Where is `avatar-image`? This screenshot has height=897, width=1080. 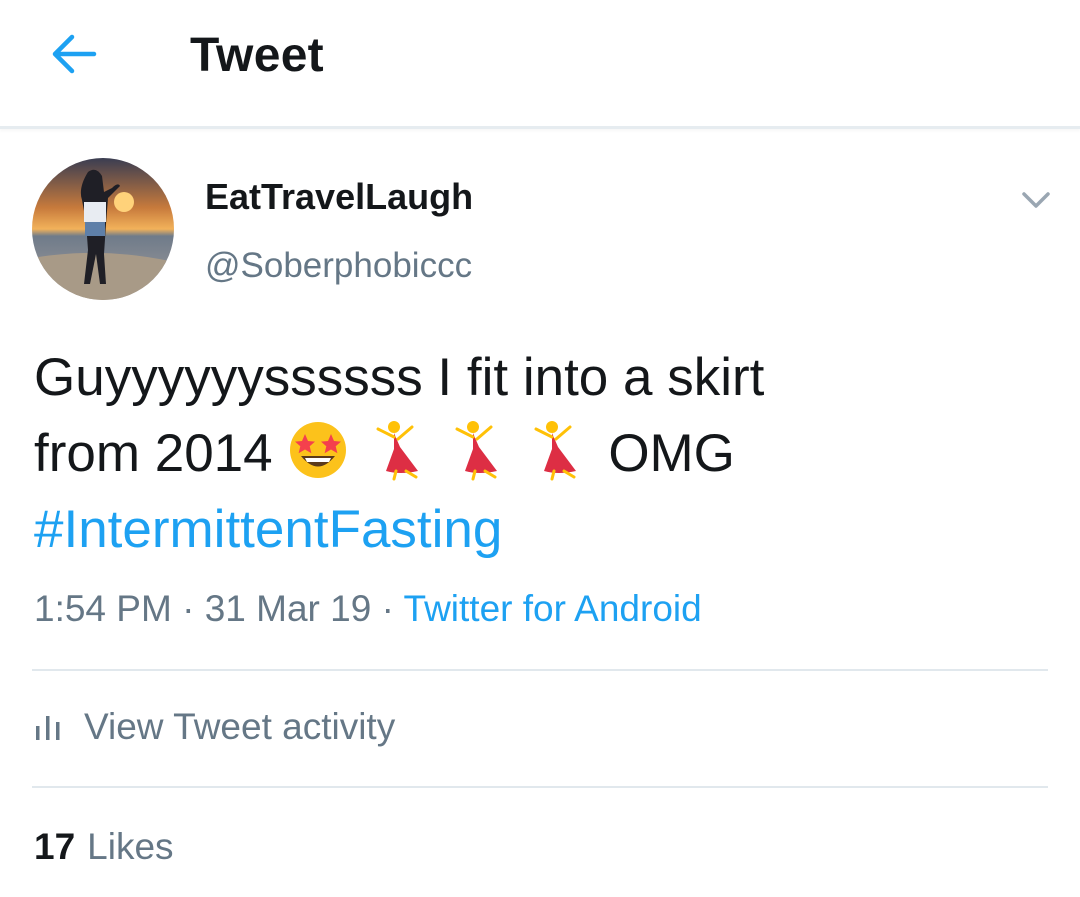
avatar-image is located at coordinates (103, 229).